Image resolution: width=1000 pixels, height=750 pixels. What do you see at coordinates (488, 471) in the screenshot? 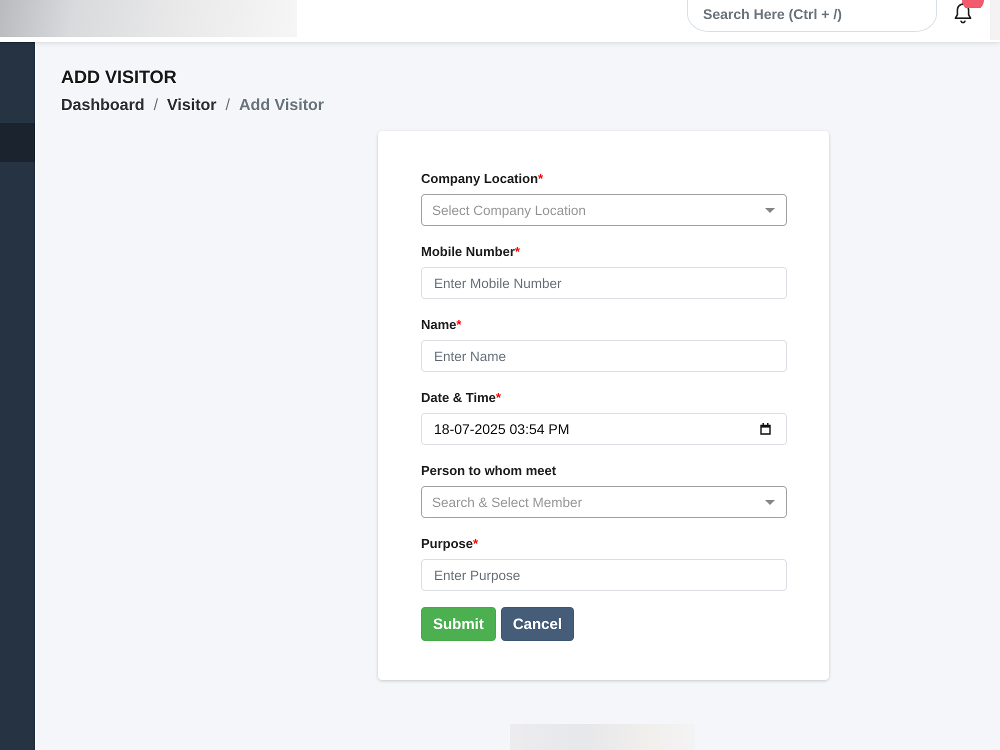
I see `field-label: Person to whom meet` at bounding box center [488, 471].